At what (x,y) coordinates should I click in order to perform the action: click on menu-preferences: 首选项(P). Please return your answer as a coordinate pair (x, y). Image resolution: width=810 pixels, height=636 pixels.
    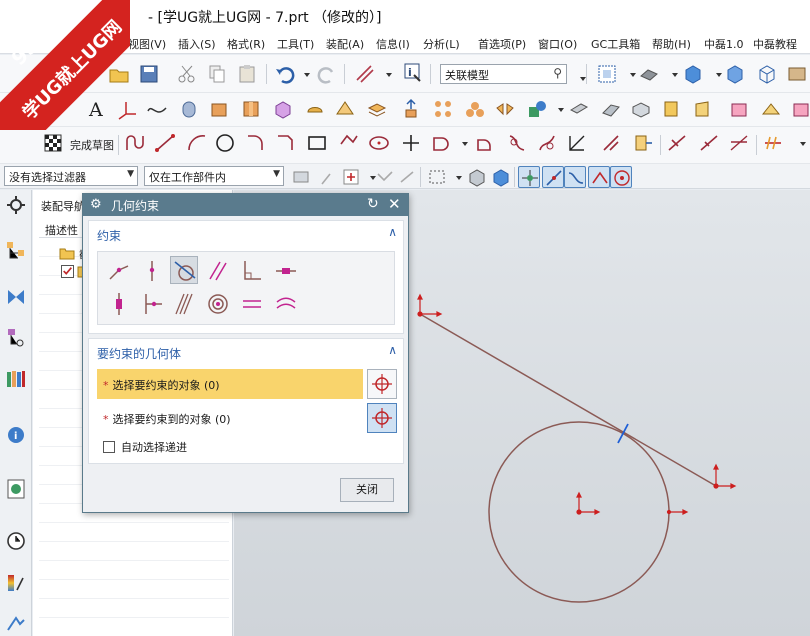
    Looking at the image, I should click on (502, 44).